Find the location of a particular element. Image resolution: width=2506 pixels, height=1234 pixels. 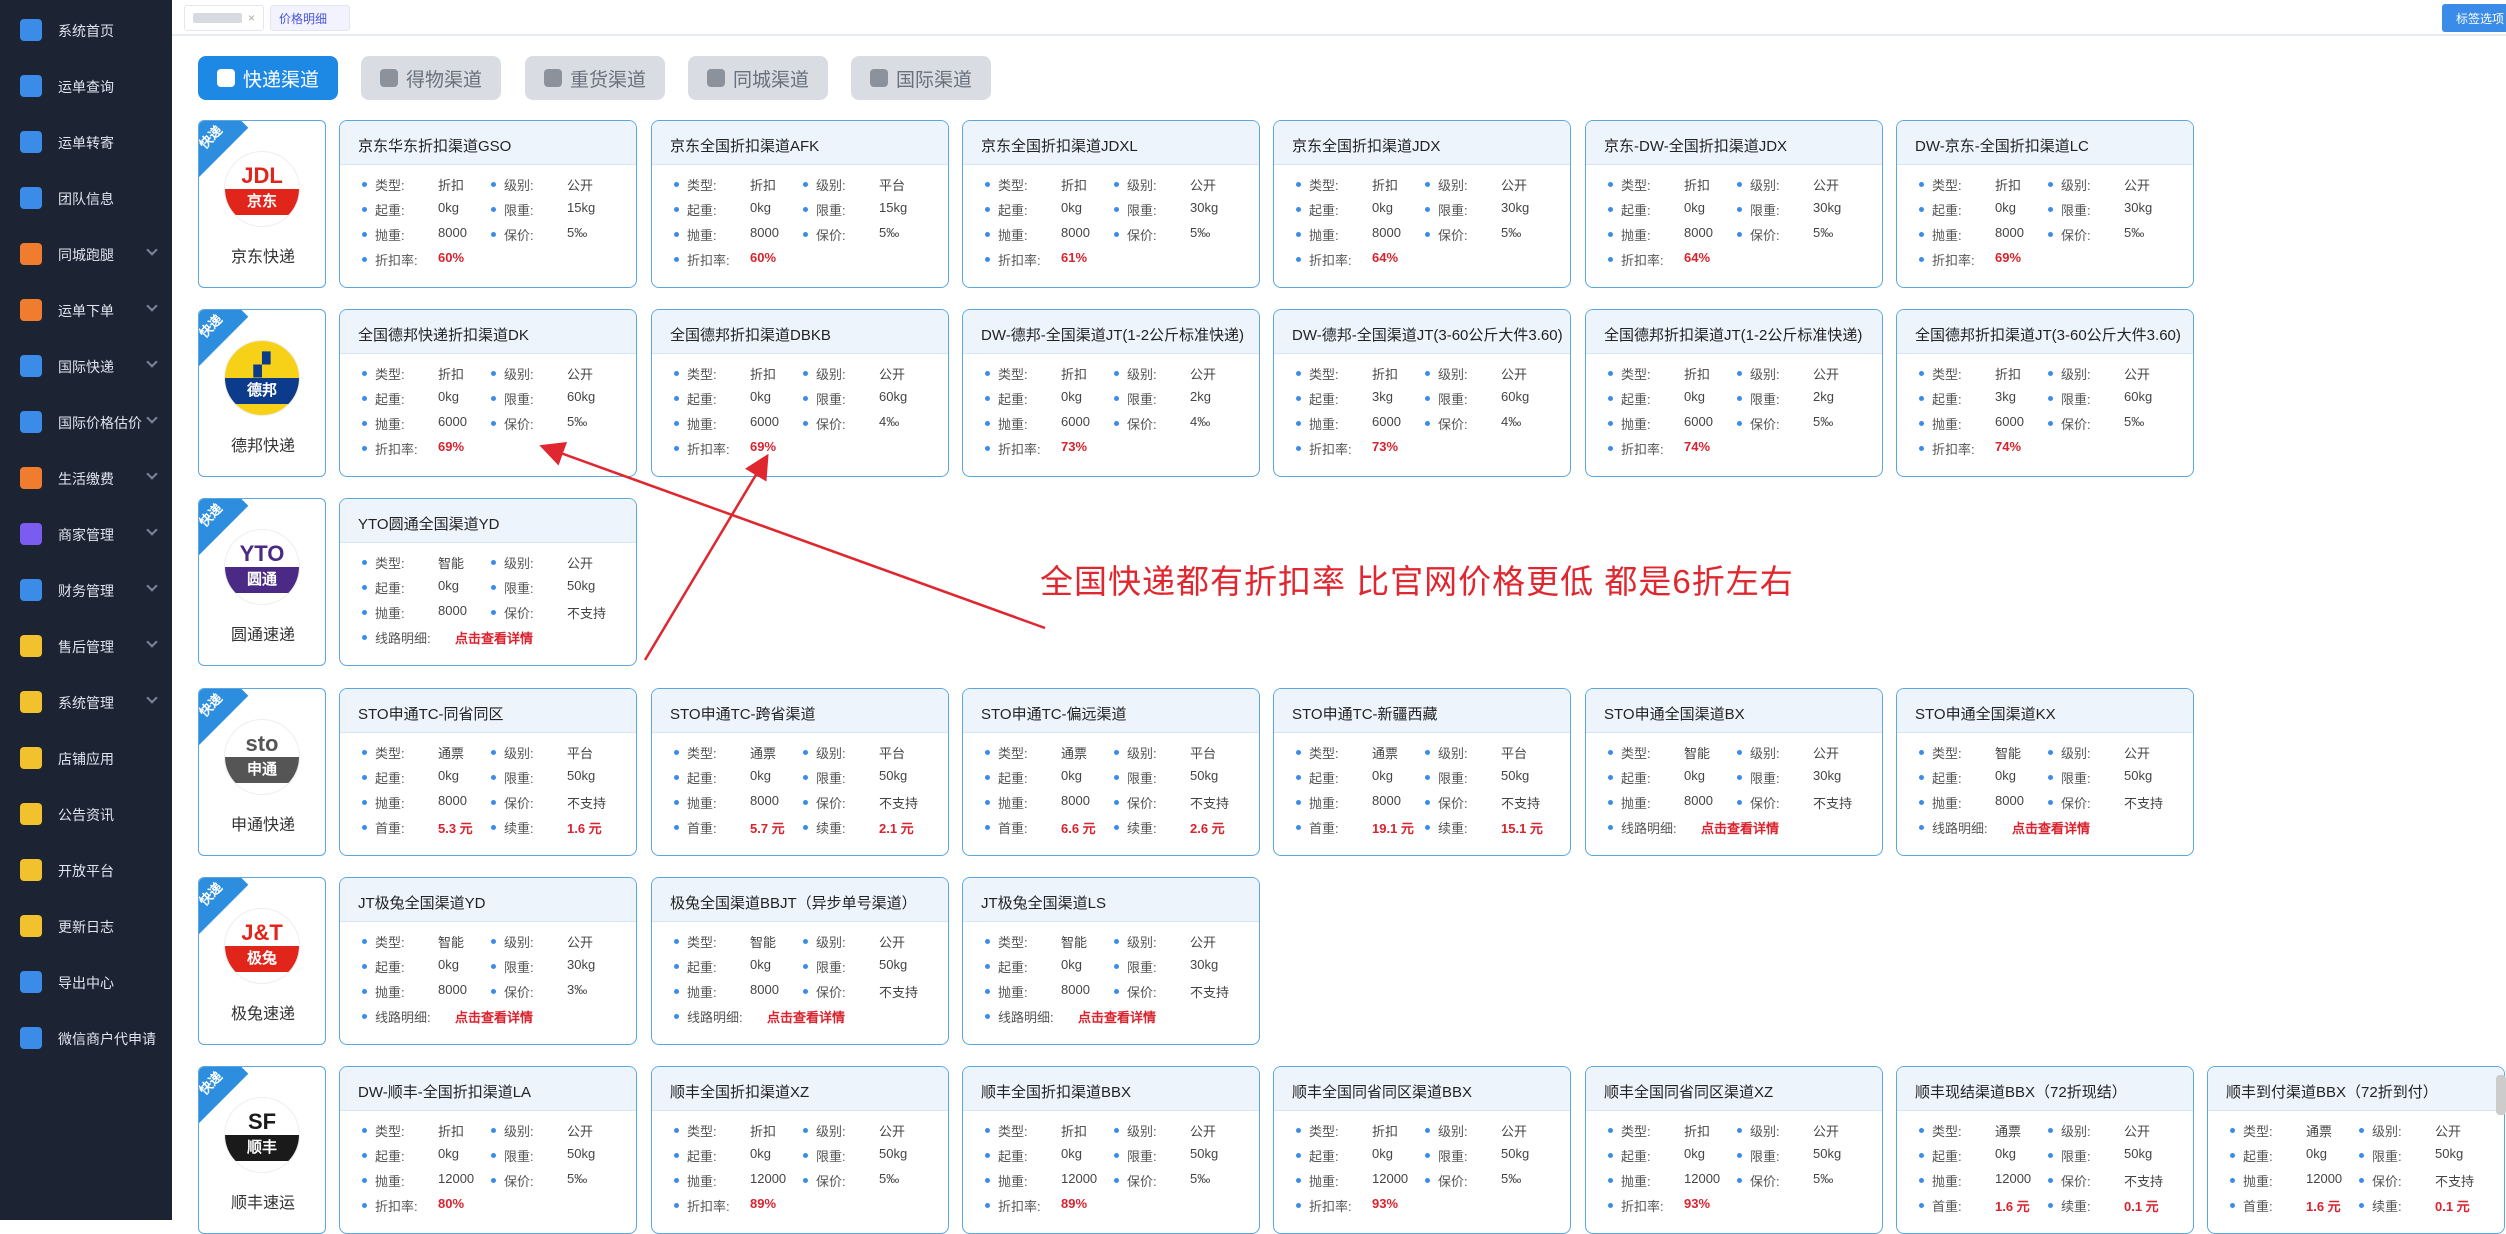

scrollbar is located at coordinates (2501, 1095).